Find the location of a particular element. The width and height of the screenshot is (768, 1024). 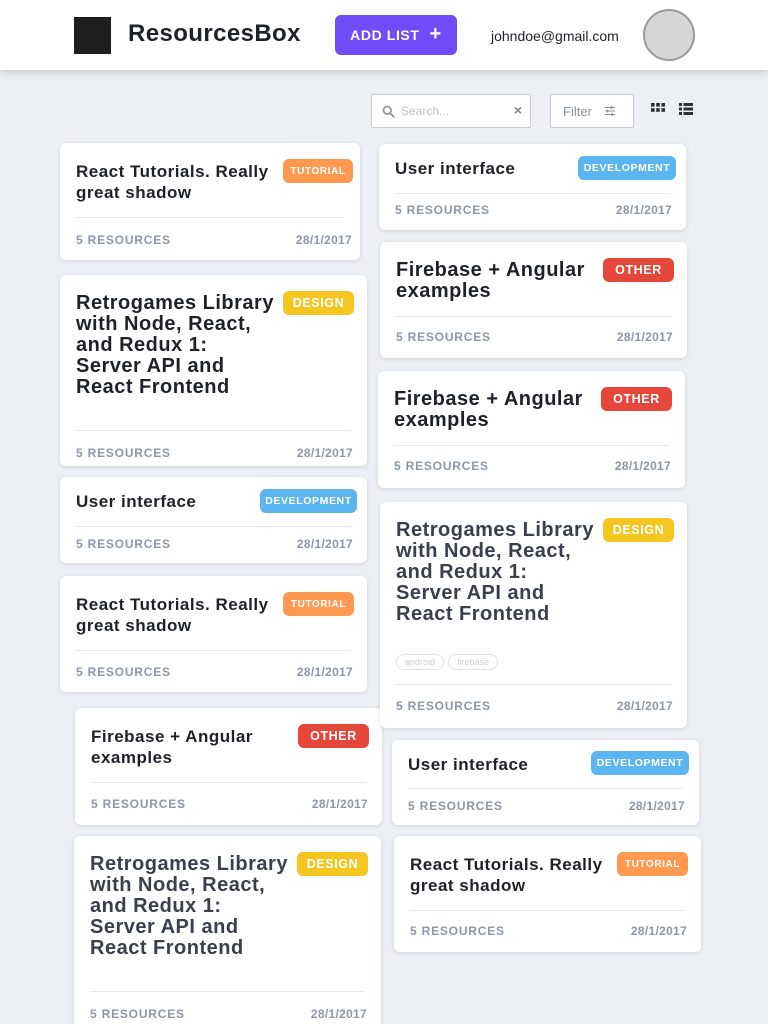

user-email: johndoe@gmail.com is located at coordinates (555, 36).